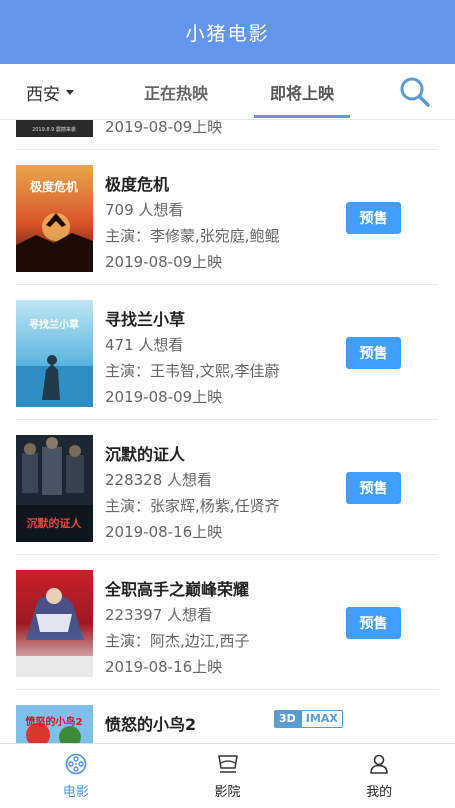 The image size is (455, 808). Describe the element at coordinates (145, 319) in the screenshot. I see `movie-title: 寻找兰小草` at that location.